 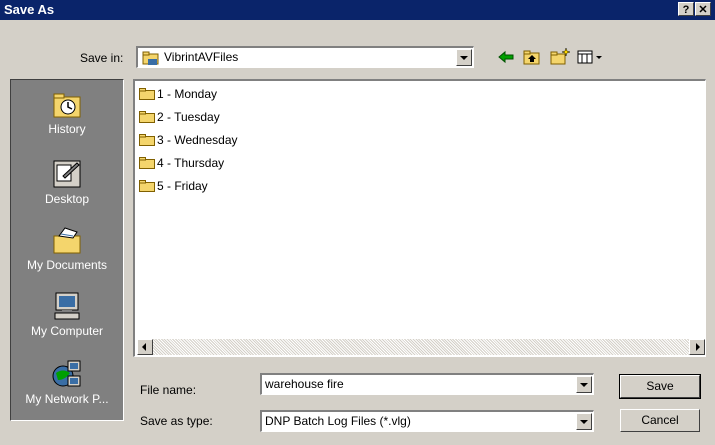 I want to click on file-name-field: warehouse fire, so click(x=427, y=384).